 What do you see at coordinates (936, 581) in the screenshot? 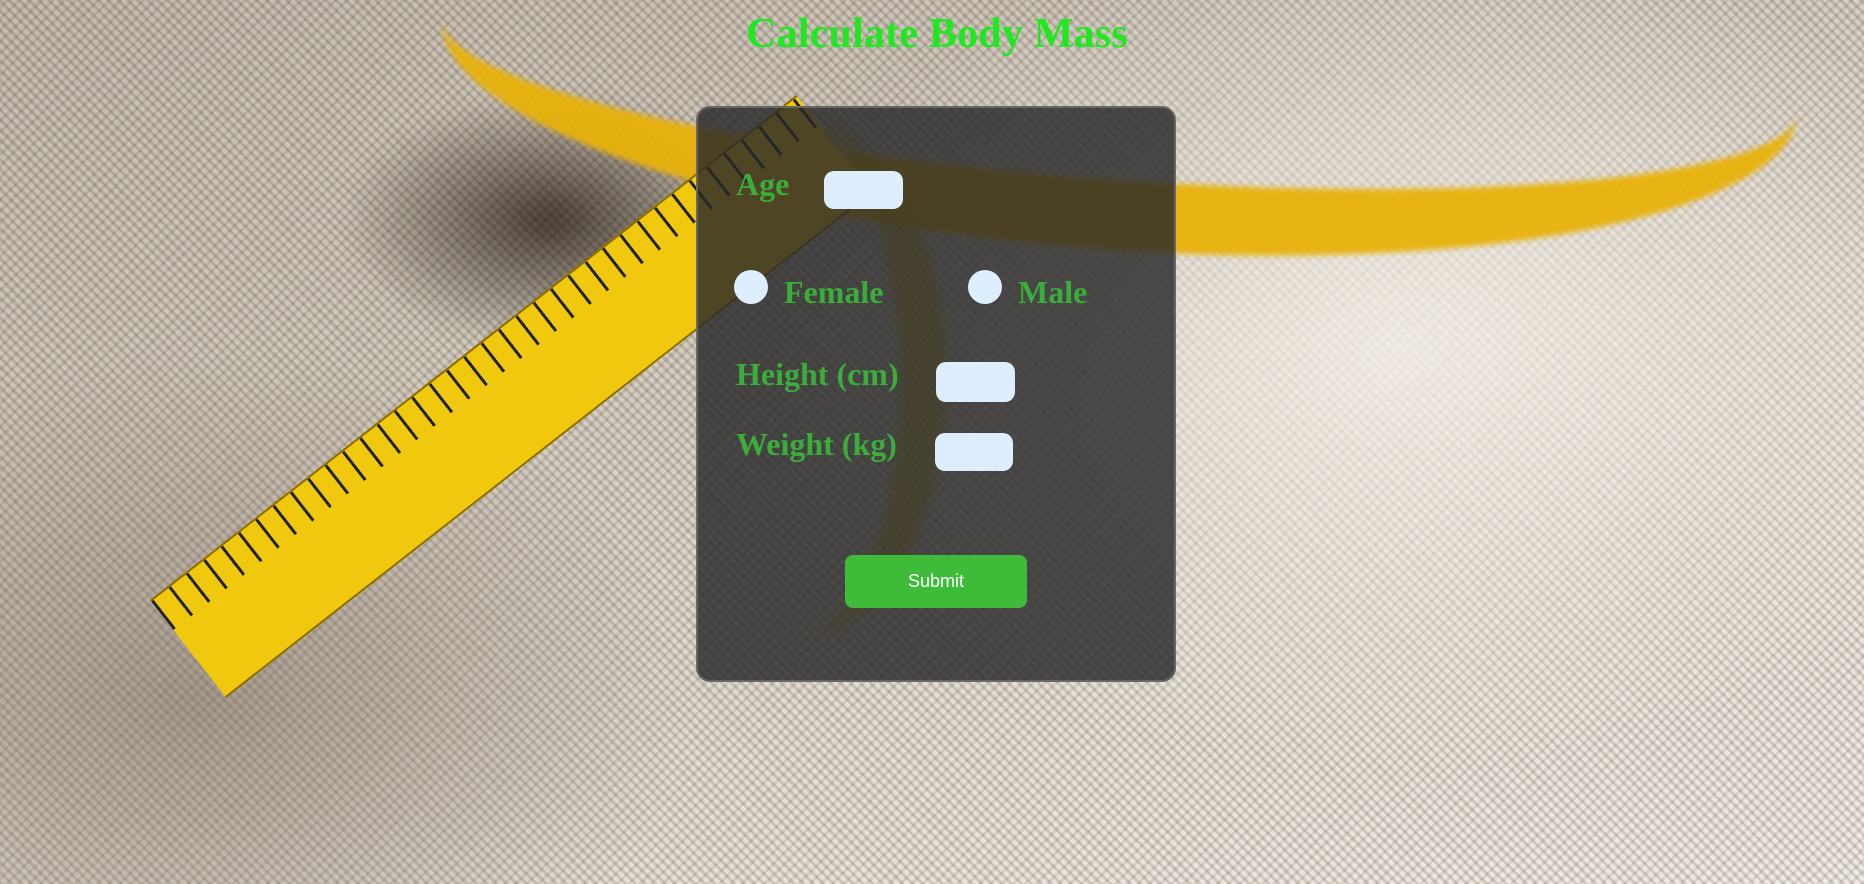
I see `submit-button: Submit` at bounding box center [936, 581].